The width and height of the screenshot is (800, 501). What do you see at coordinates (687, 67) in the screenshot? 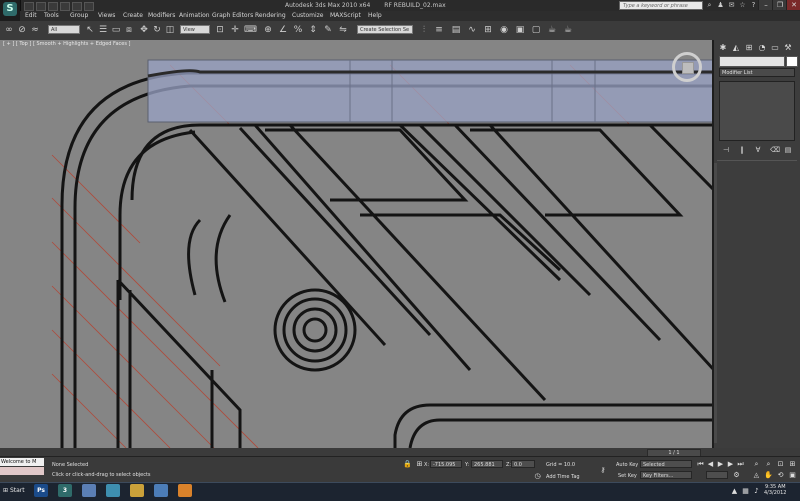
I see `viewcube-icon` at bounding box center [687, 67].